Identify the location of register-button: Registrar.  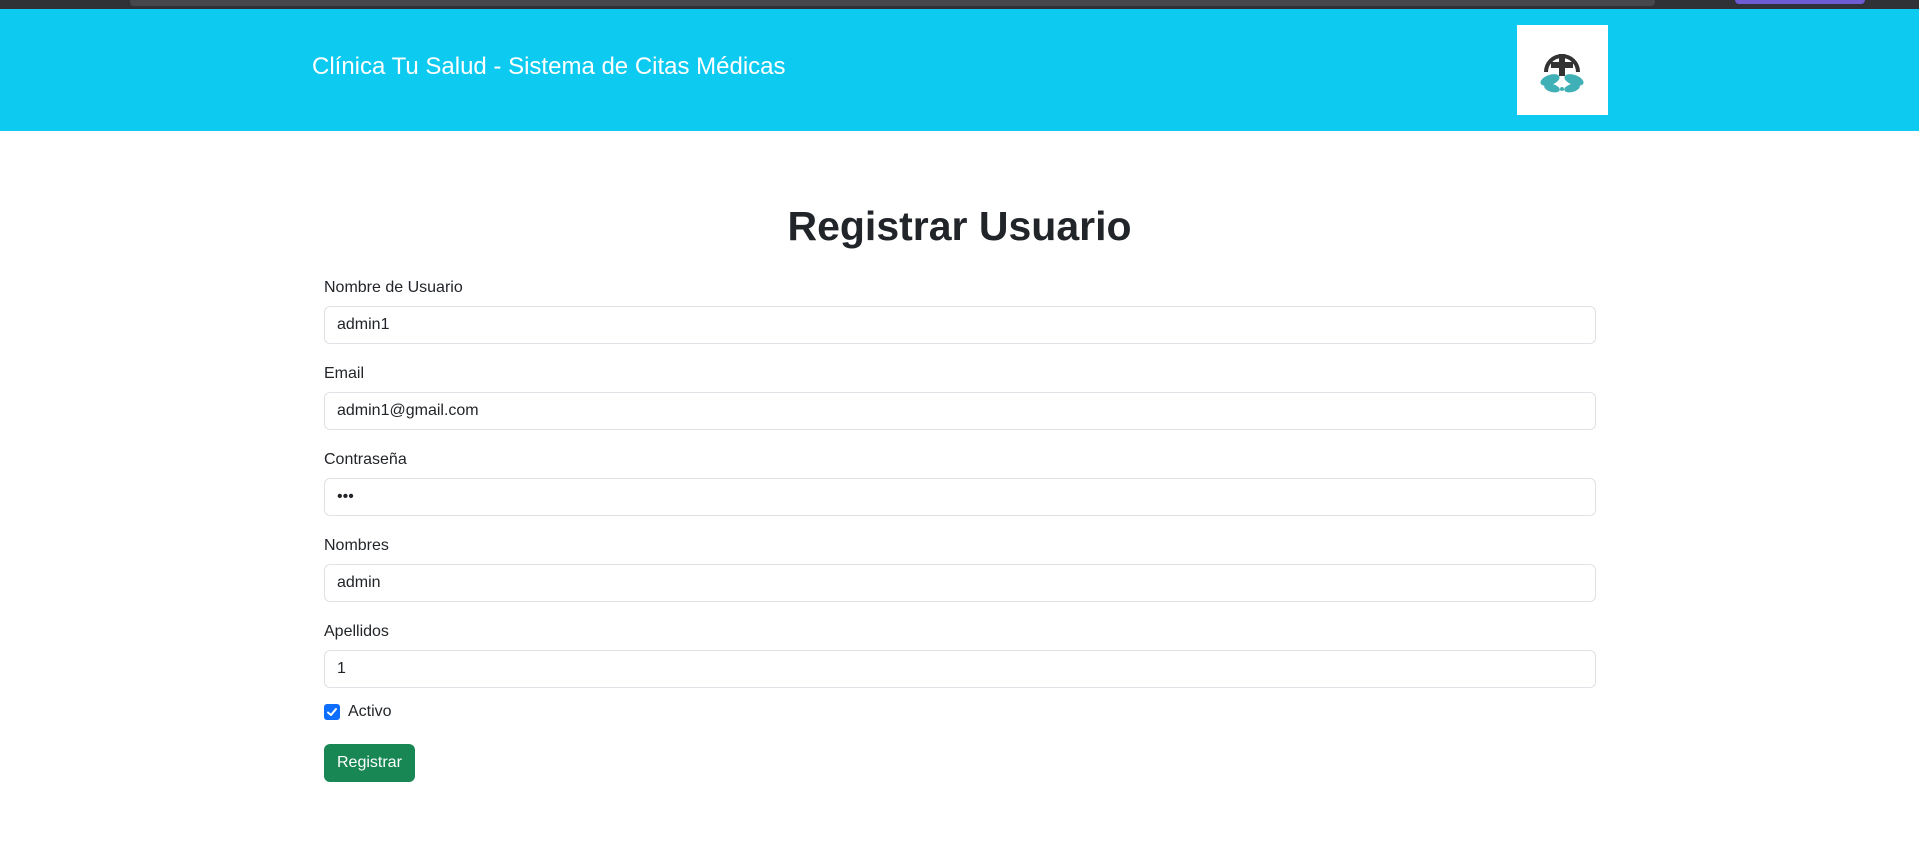
(369, 763).